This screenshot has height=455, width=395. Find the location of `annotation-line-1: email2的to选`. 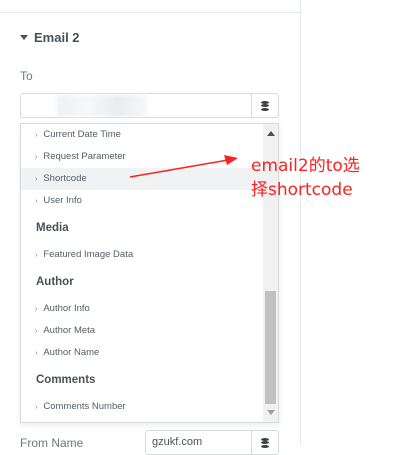

annotation-line-1: email2的to选 is located at coordinates (305, 166).